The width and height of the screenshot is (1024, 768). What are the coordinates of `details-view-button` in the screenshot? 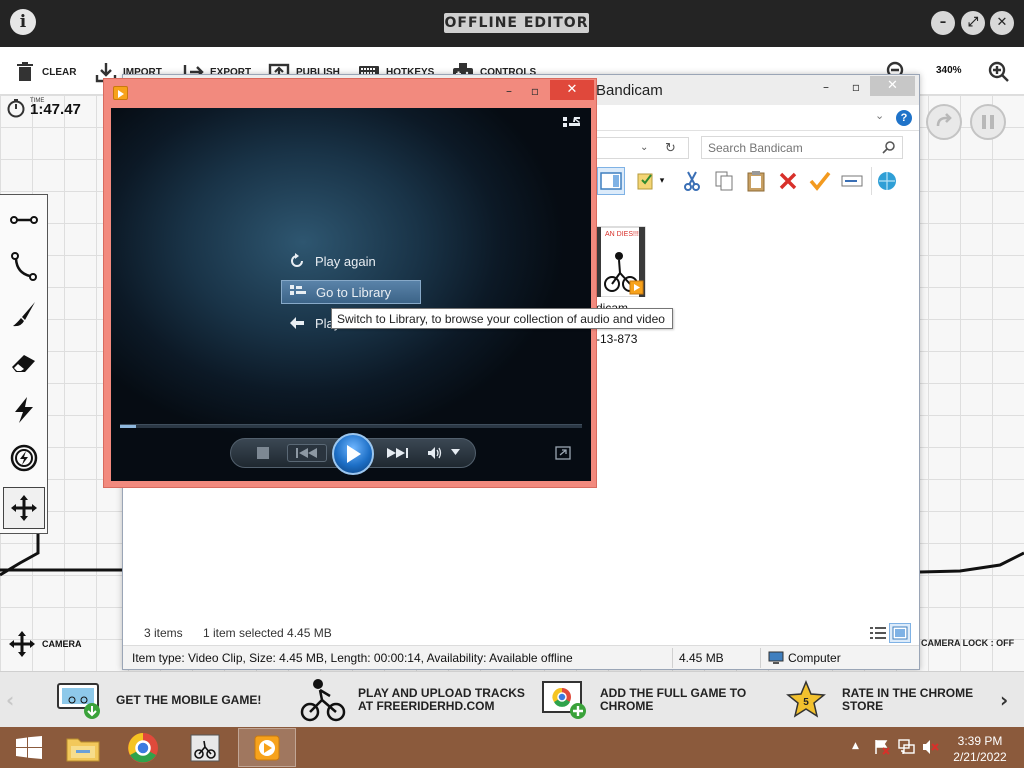 It's located at (878, 633).